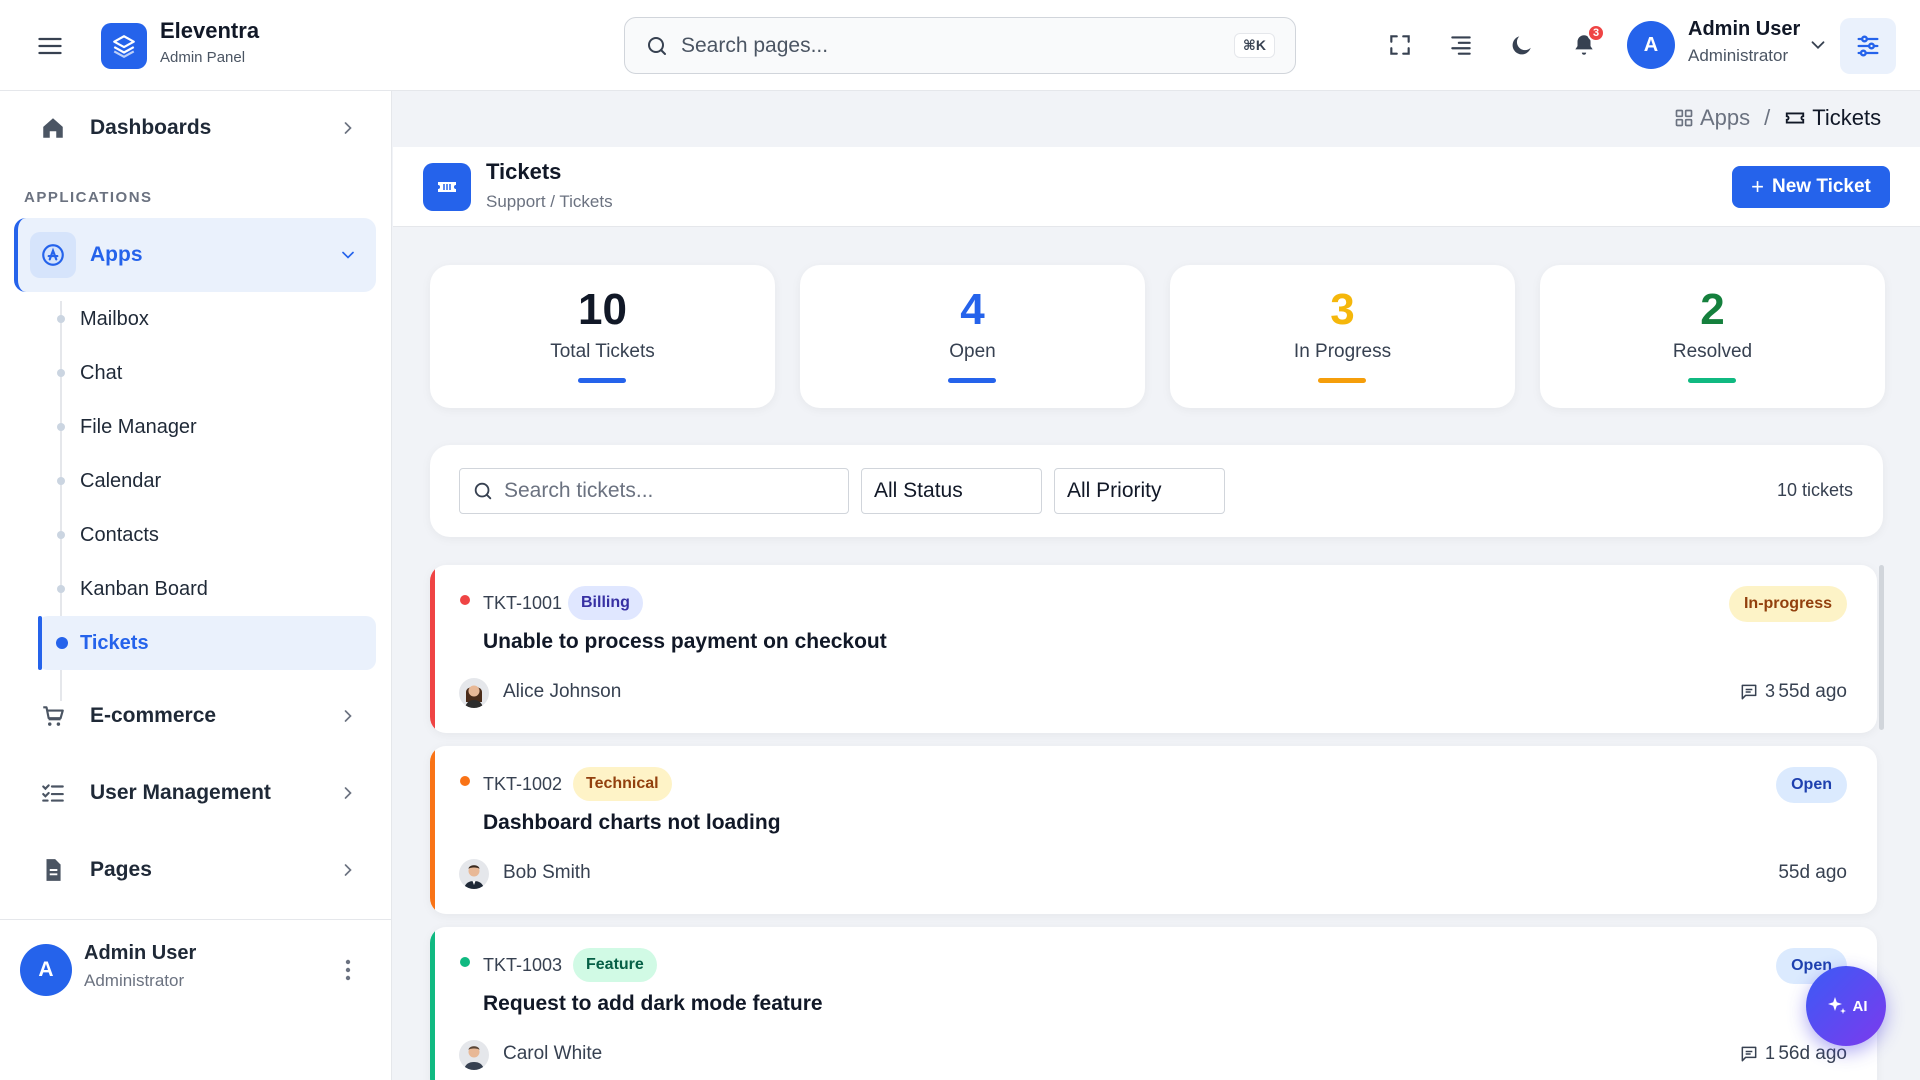  I want to click on sidebar-item-dashboards: Dashboards, so click(195, 128).